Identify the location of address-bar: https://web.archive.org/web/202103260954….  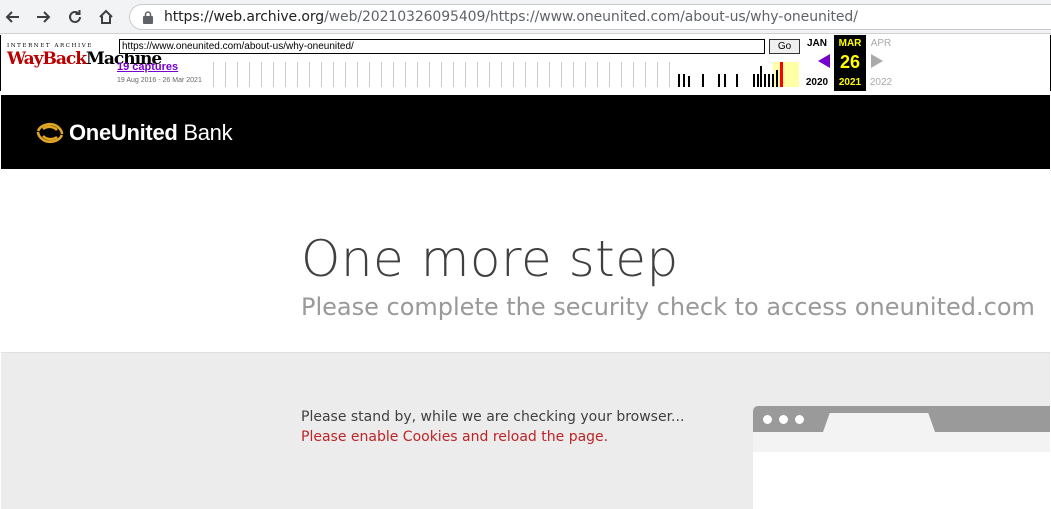
(590, 17).